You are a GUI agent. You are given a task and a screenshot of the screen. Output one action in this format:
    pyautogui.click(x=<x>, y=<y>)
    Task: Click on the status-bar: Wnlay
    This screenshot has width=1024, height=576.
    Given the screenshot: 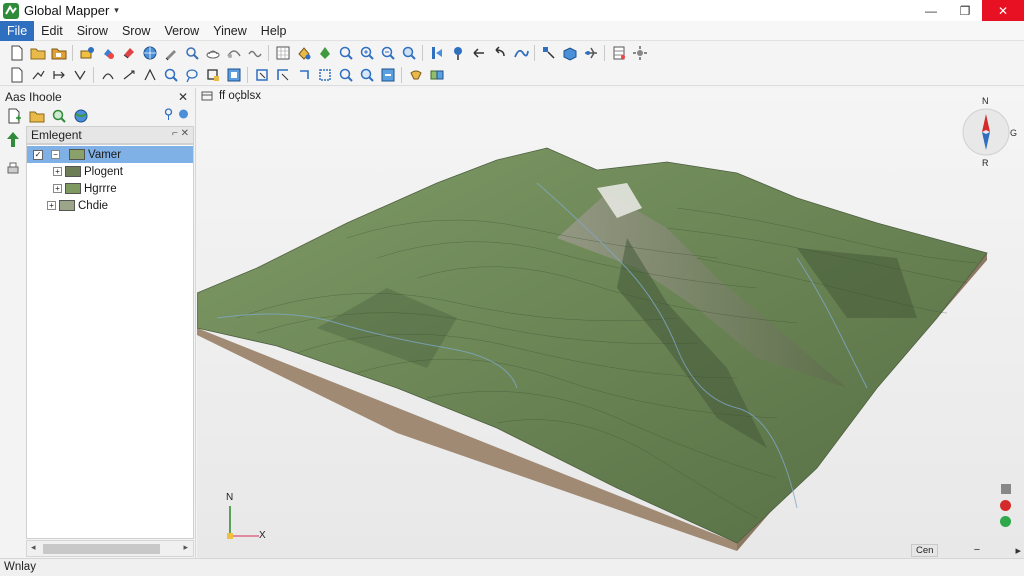 What is the action you would take?
    pyautogui.click(x=512, y=567)
    